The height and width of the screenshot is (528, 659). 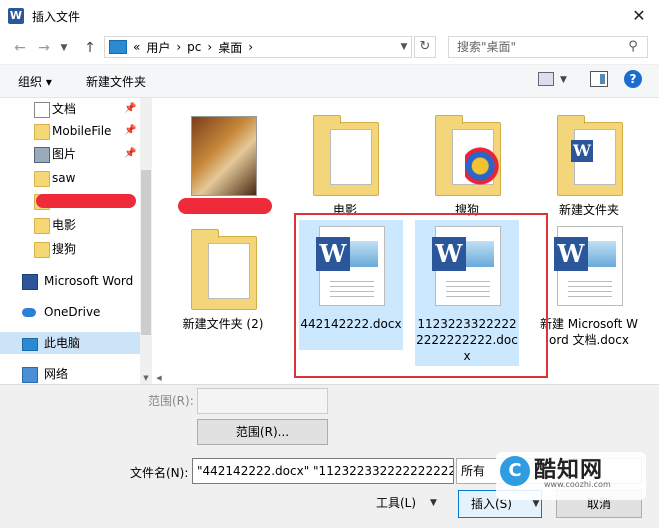 I want to click on sidebar-item-label: saw, so click(x=64, y=178).